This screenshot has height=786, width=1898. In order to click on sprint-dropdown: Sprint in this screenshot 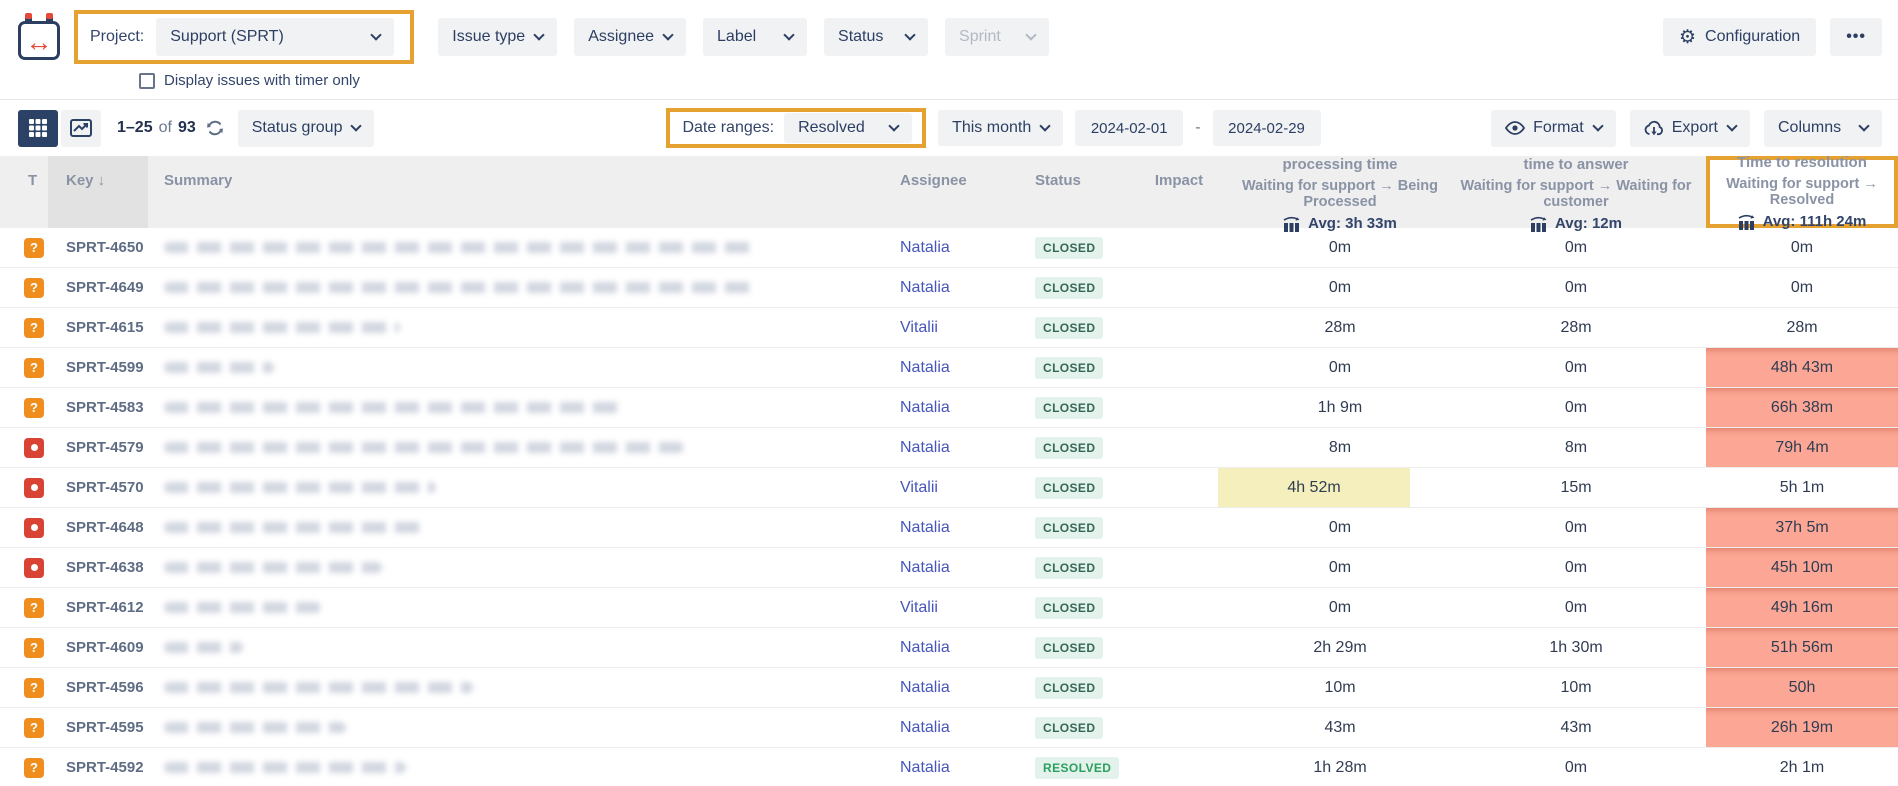, I will do `click(997, 37)`.